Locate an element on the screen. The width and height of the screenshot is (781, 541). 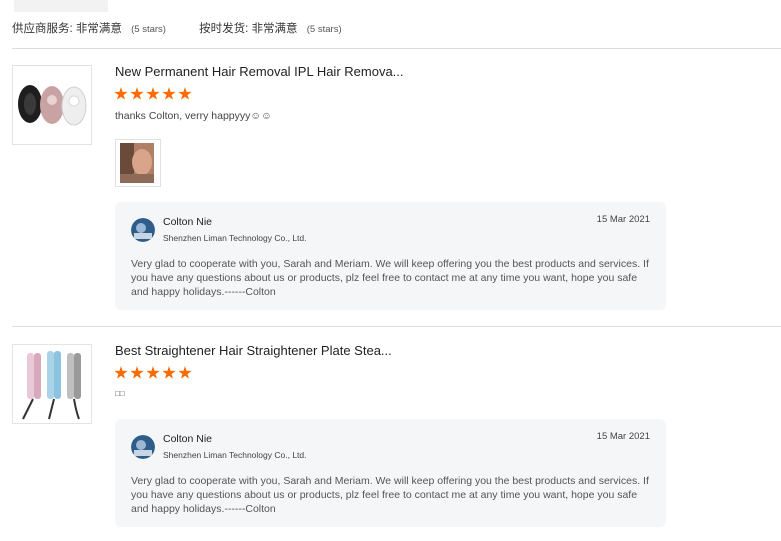
customer-photo-image is located at coordinates (137, 163).